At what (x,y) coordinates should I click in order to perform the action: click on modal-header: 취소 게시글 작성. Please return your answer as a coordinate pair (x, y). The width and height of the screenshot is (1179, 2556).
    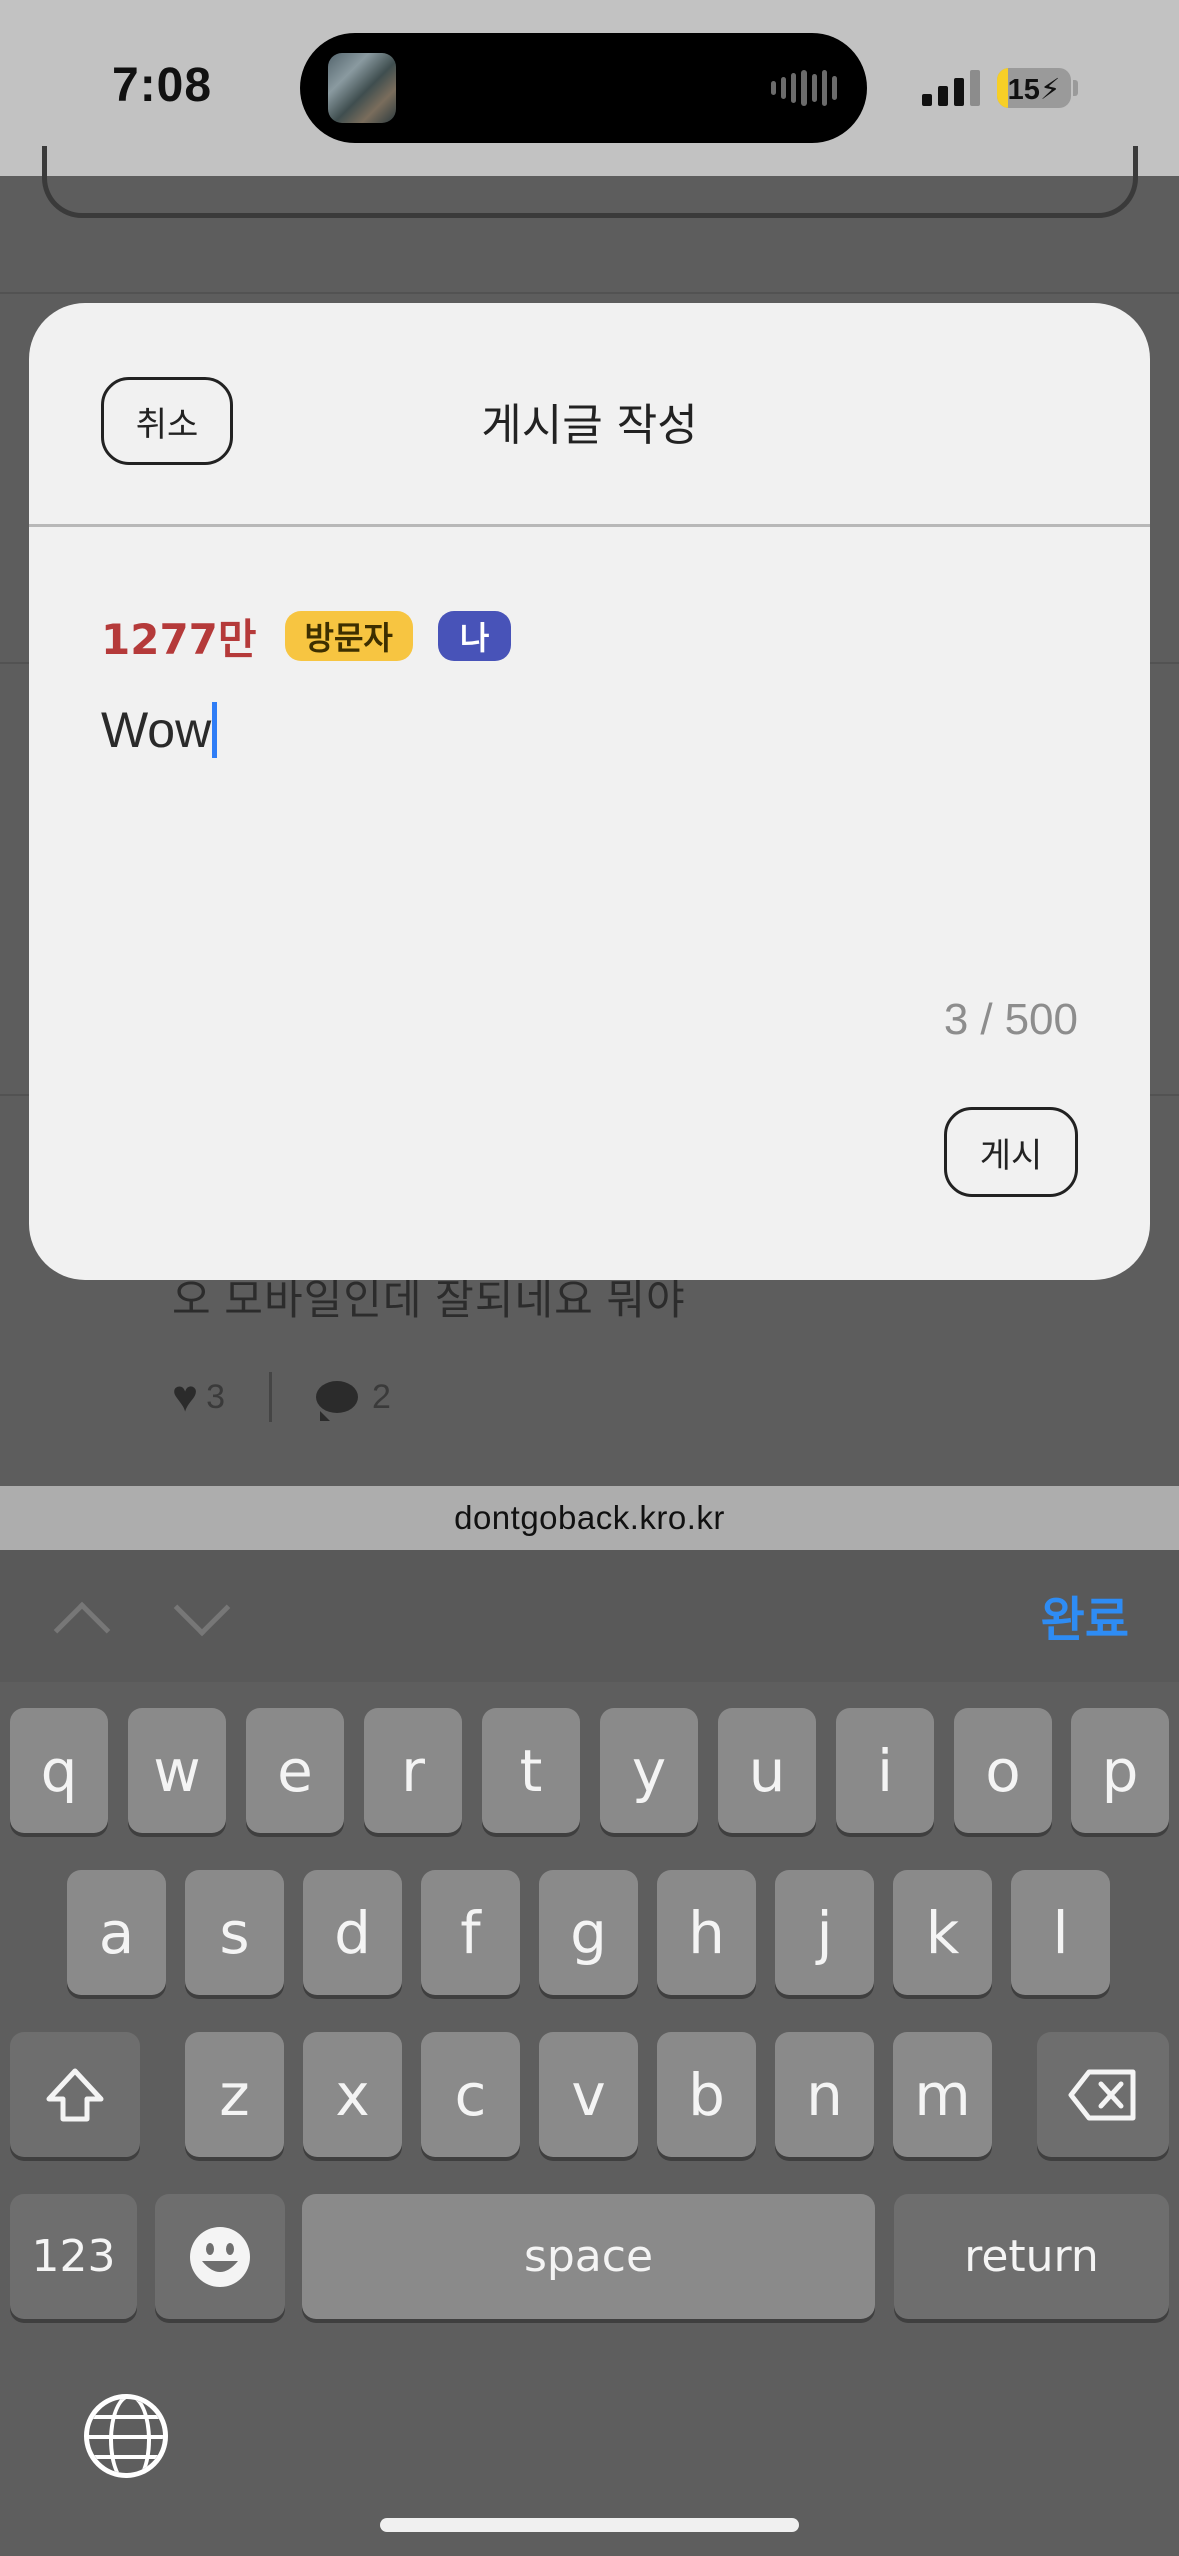
    Looking at the image, I should click on (589, 415).